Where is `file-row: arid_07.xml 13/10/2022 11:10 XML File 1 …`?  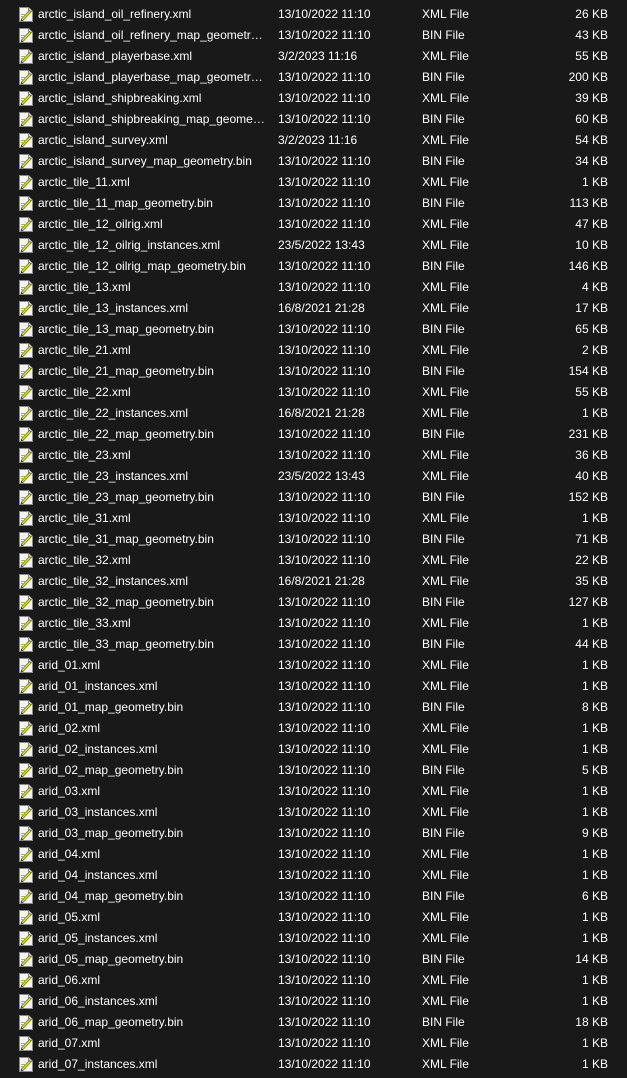 file-row: arid_07.xml 13/10/2022 11:10 XML File 1 … is located at coordinates (313, 1043).